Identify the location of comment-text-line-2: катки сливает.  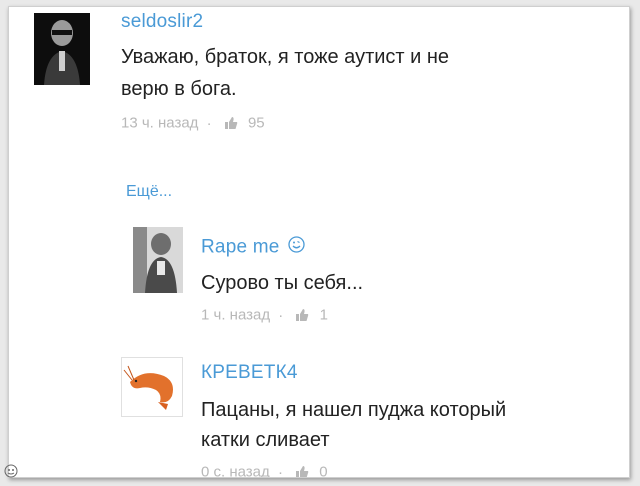
(265, 440).